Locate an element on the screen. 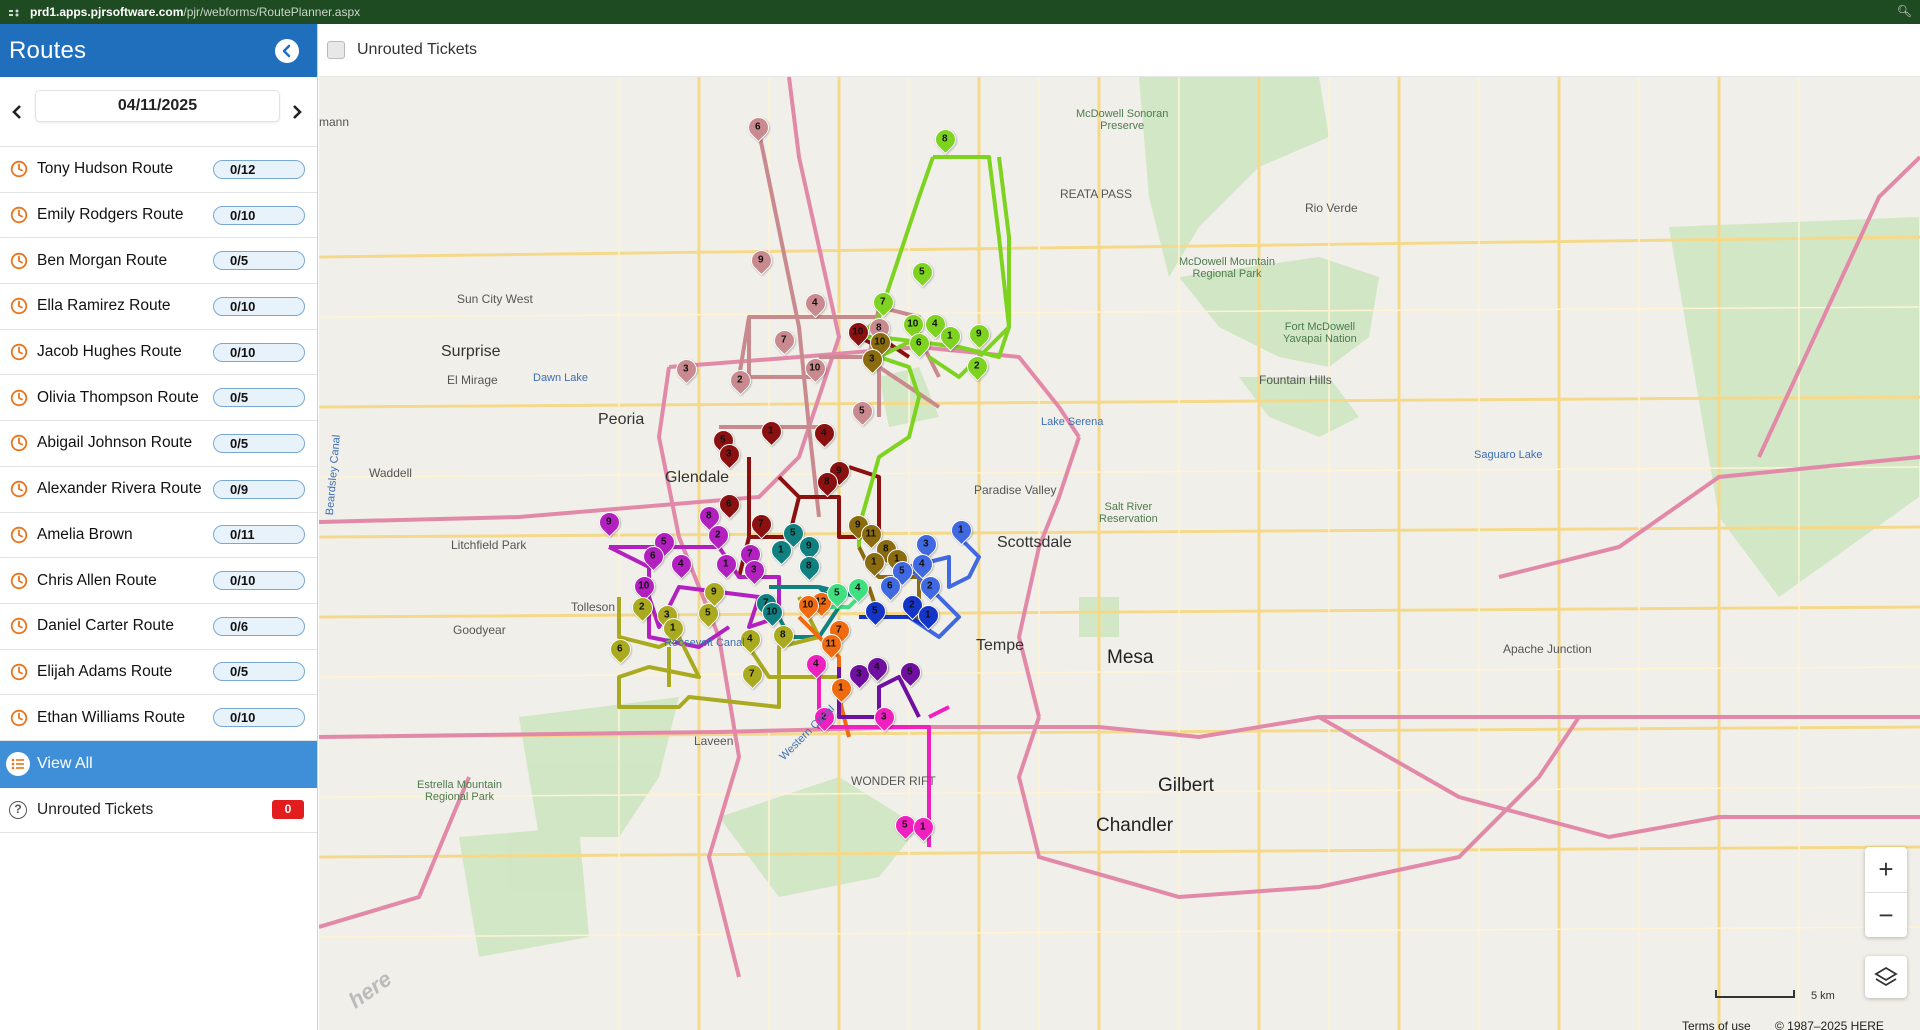 The image size is (1920, 1030). unrouted-tickets-checkbox is located at coordinates (336, 50).